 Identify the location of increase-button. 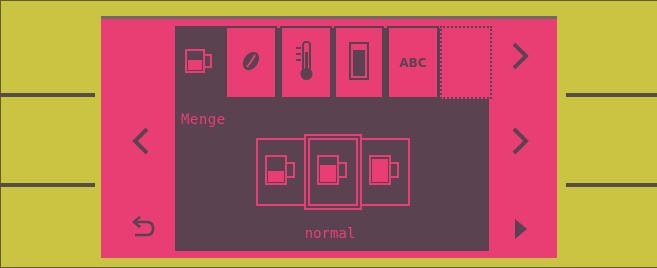
(520, 143).